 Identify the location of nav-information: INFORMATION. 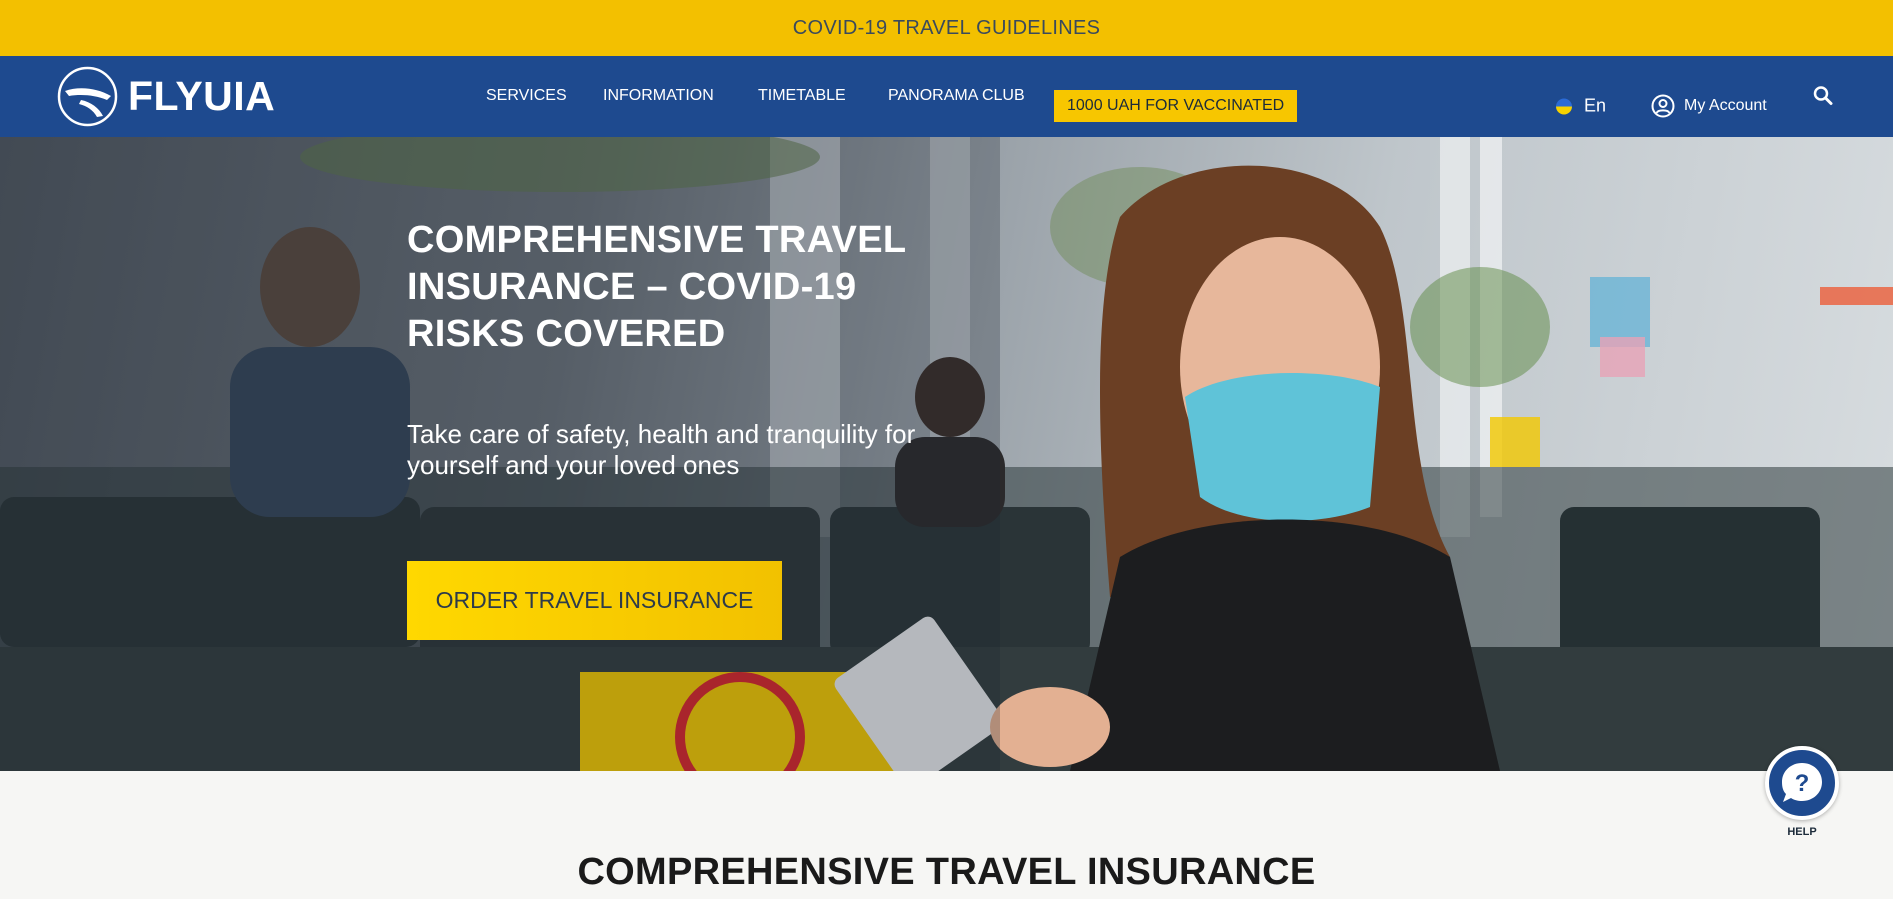
(658, 96).